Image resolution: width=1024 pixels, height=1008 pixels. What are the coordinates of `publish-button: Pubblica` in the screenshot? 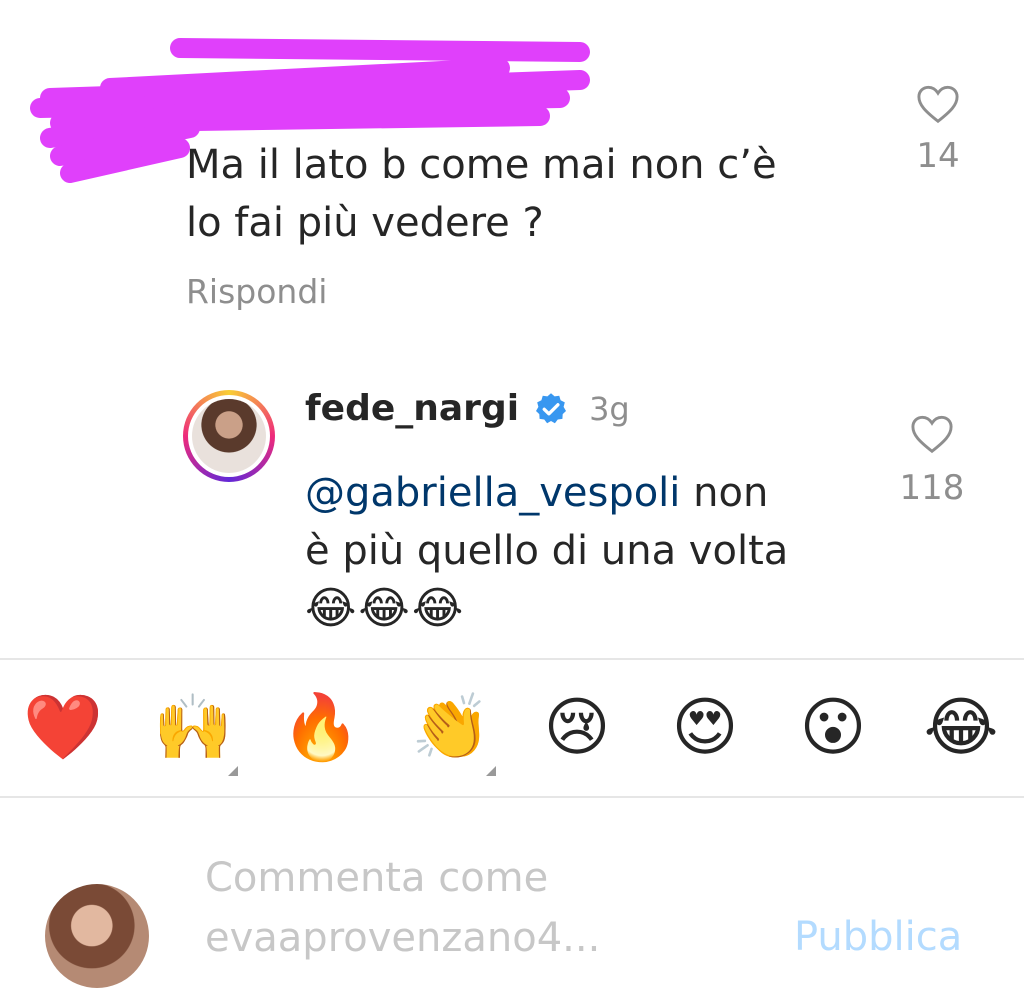 It's located at (878, 937).